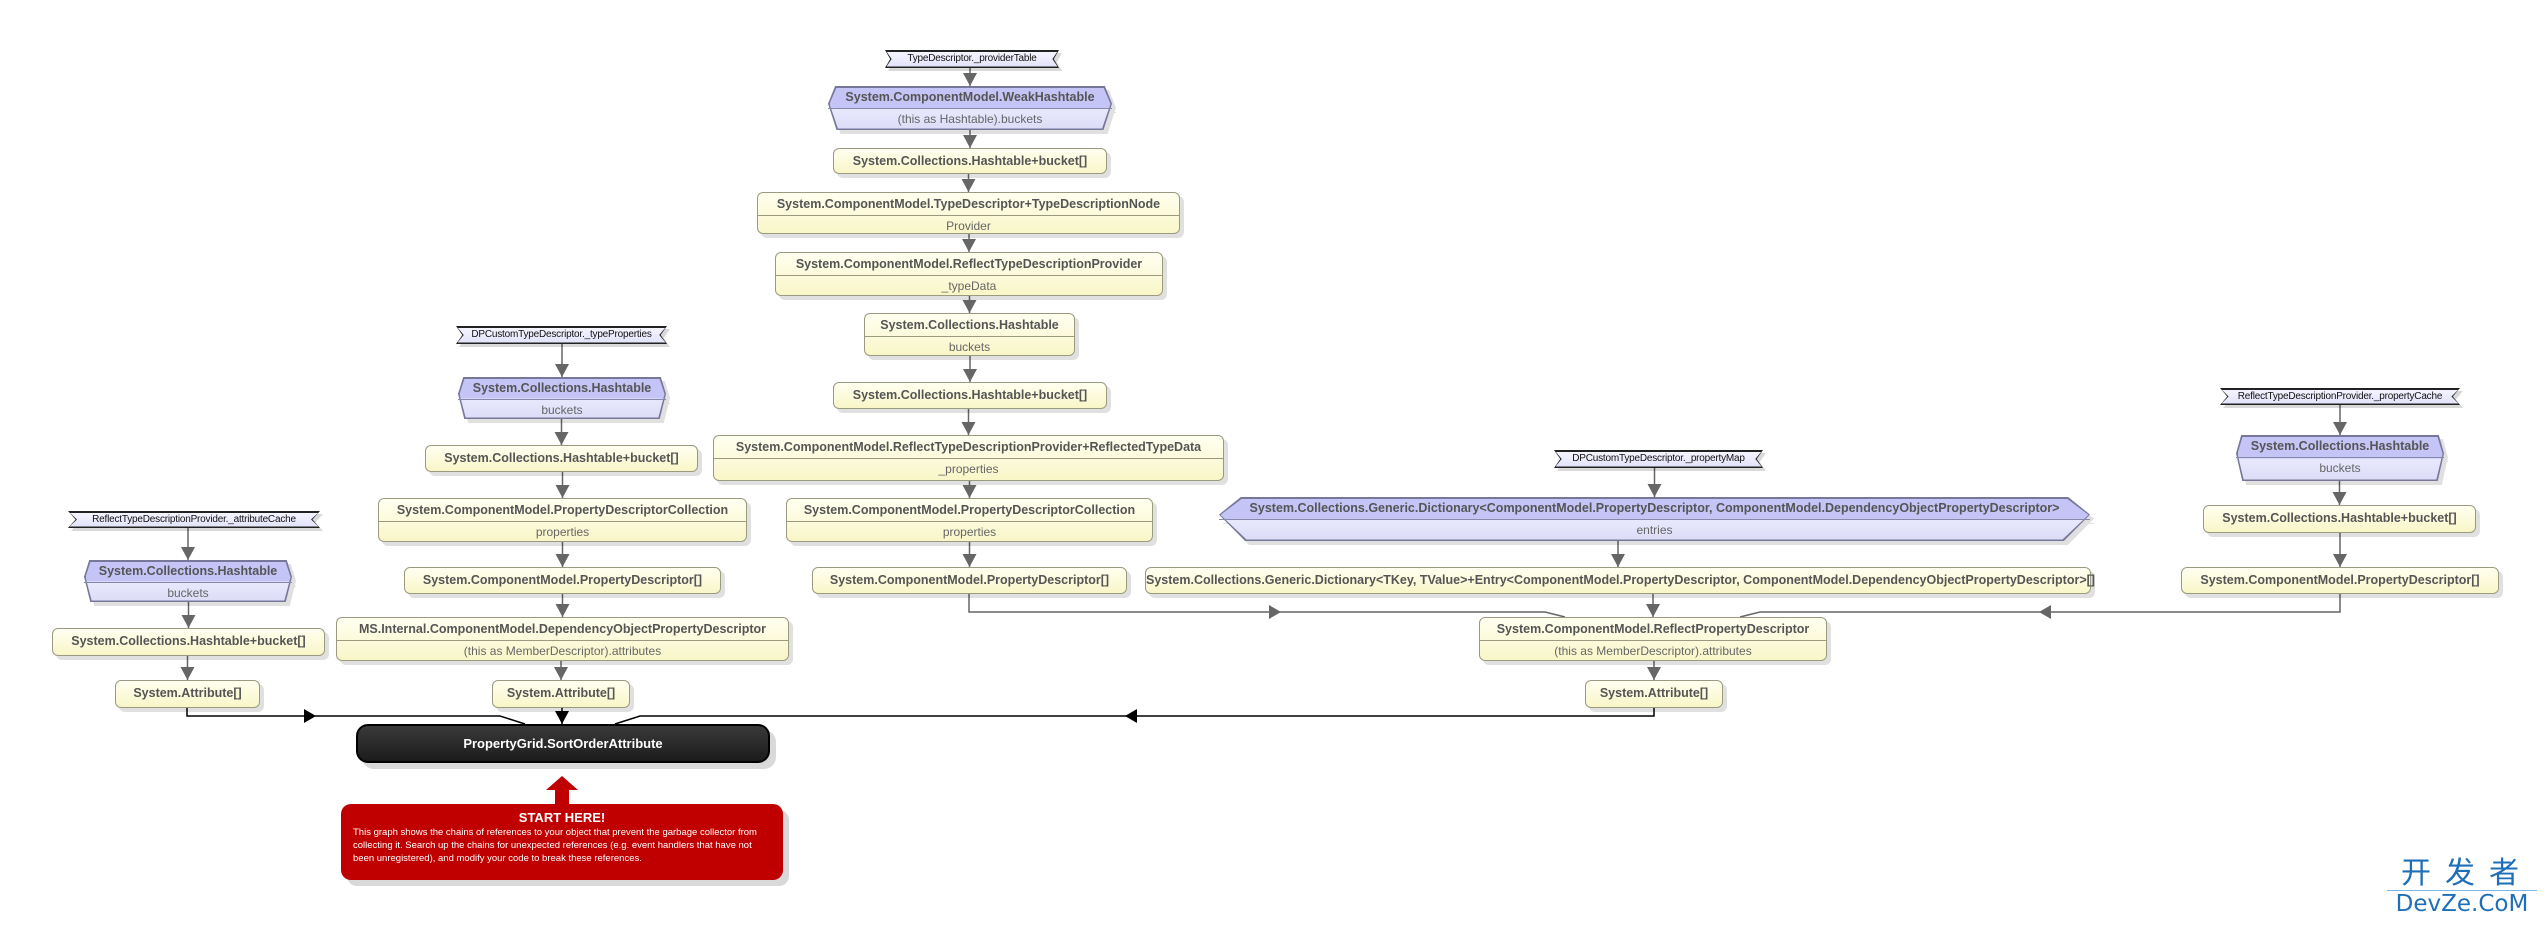  I want to click on node-field: entries, so click(1654, 529).